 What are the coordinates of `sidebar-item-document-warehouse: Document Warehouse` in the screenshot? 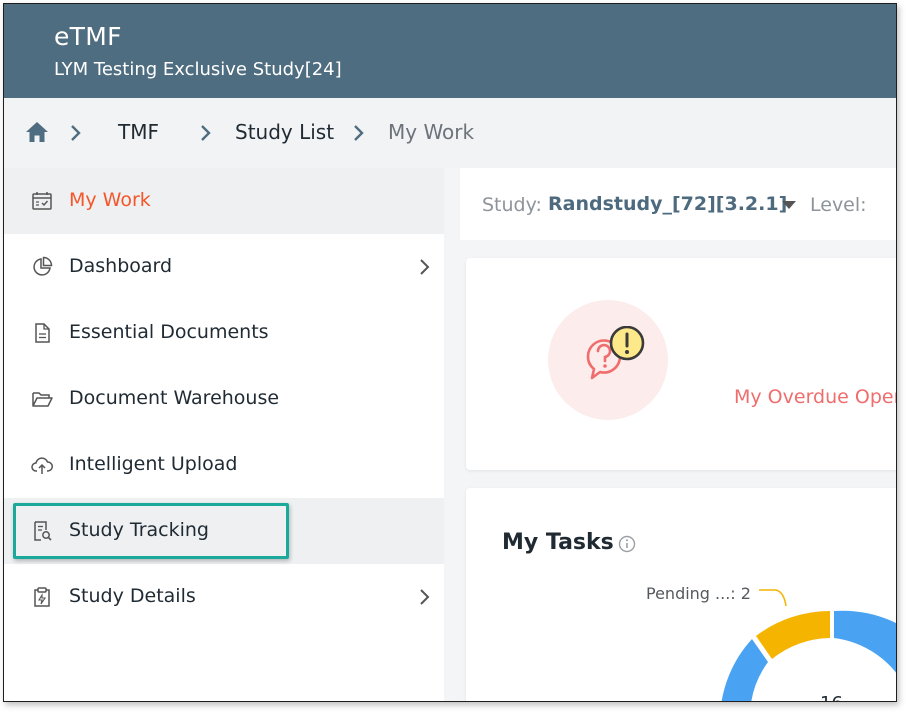 It's located at (224, 399).